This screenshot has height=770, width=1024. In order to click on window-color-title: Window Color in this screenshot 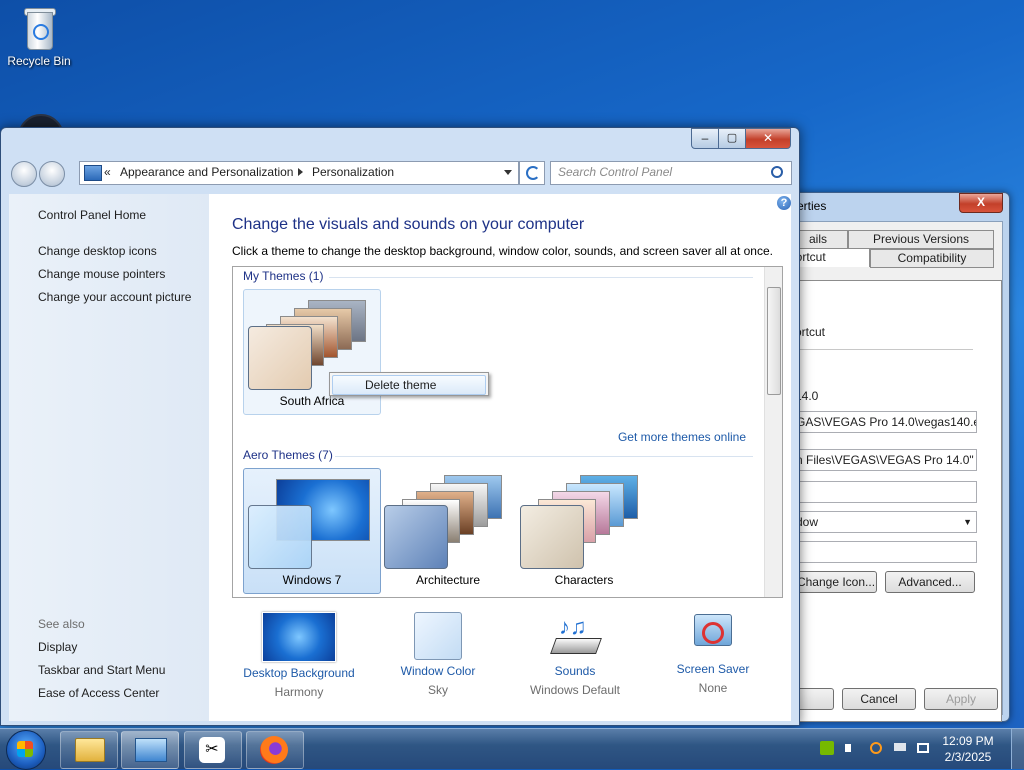, I will do `click(438, 671)`.